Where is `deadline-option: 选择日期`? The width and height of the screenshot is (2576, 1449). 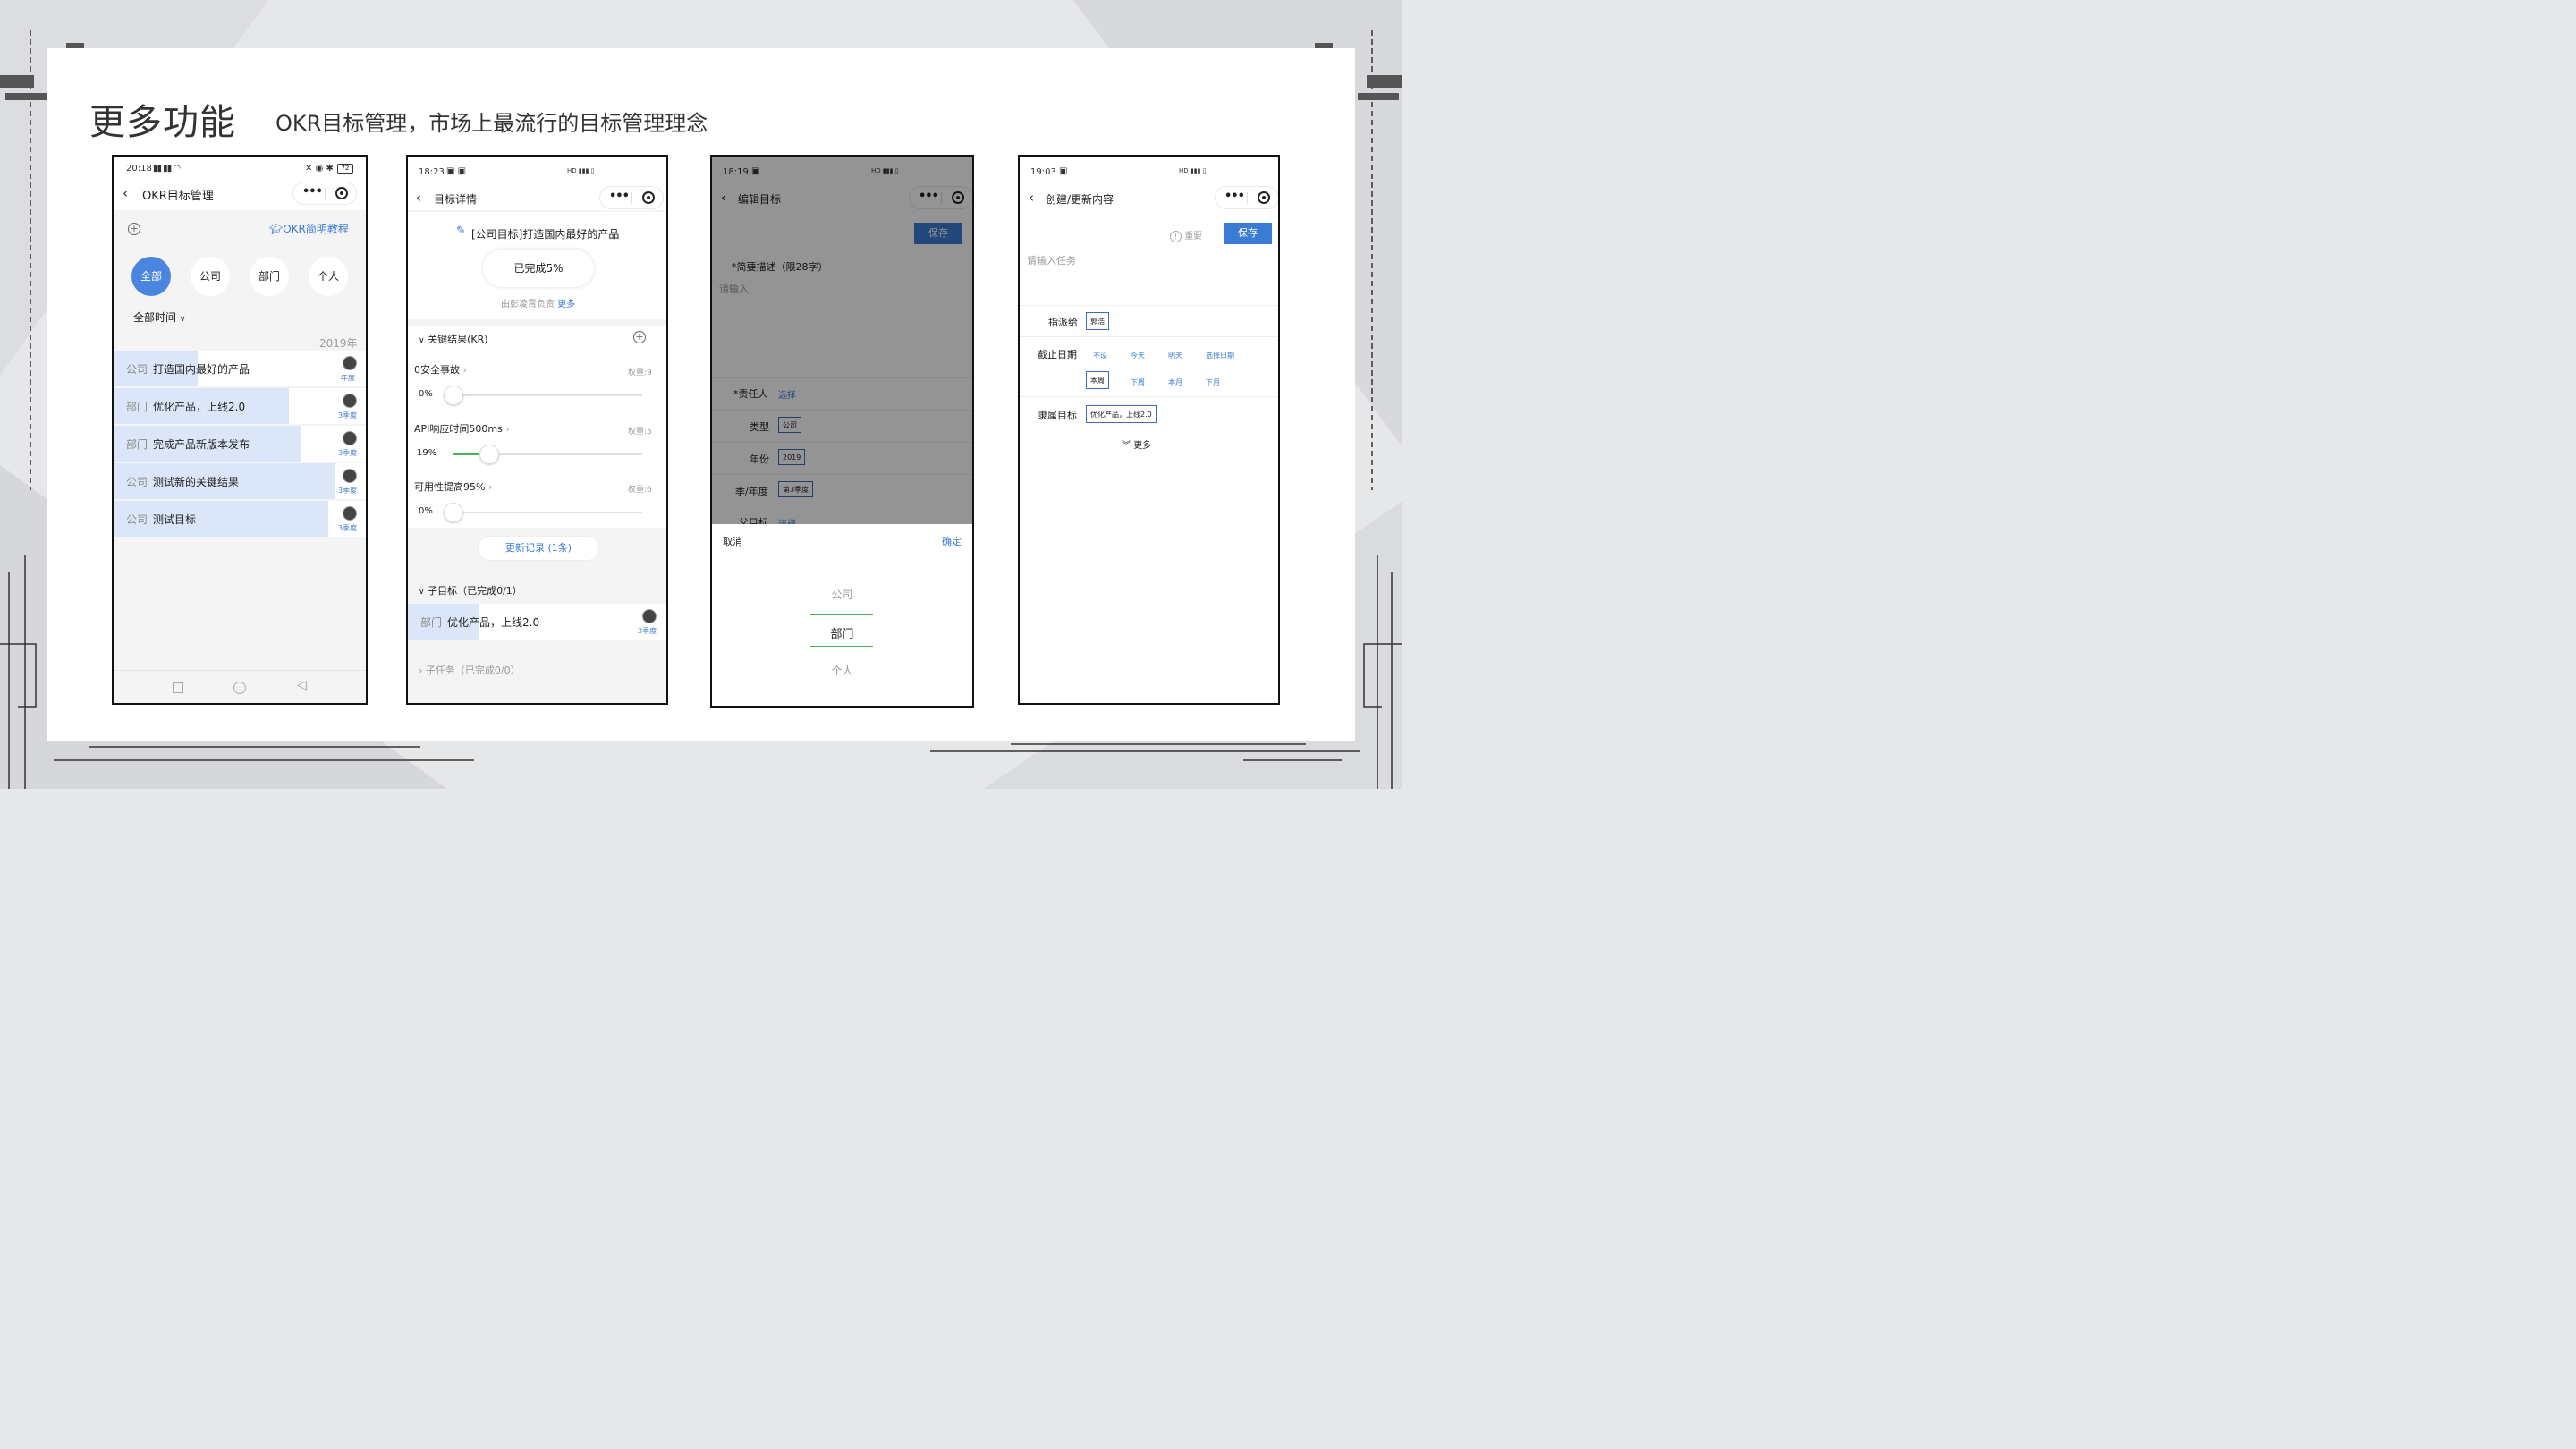 deadline-option: 选择日期 is located at coordinates (1220, 355).